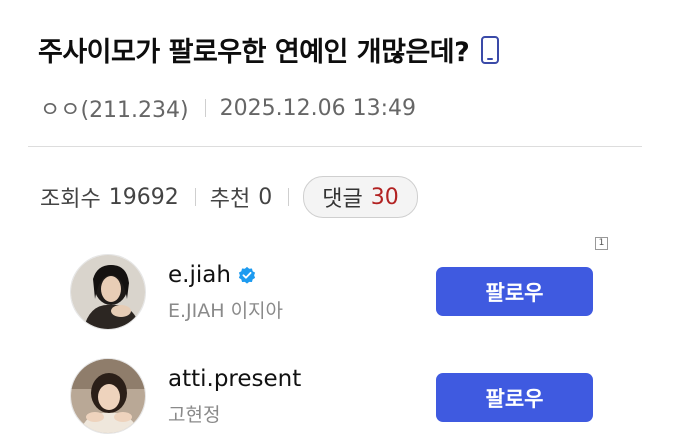 This screenshot has width=681, height=448. What do you see at coordinates (226, 310) in the screenshot?
I see `account-display-name: E.JIAH 이지아` at bounding box center [226, 310].